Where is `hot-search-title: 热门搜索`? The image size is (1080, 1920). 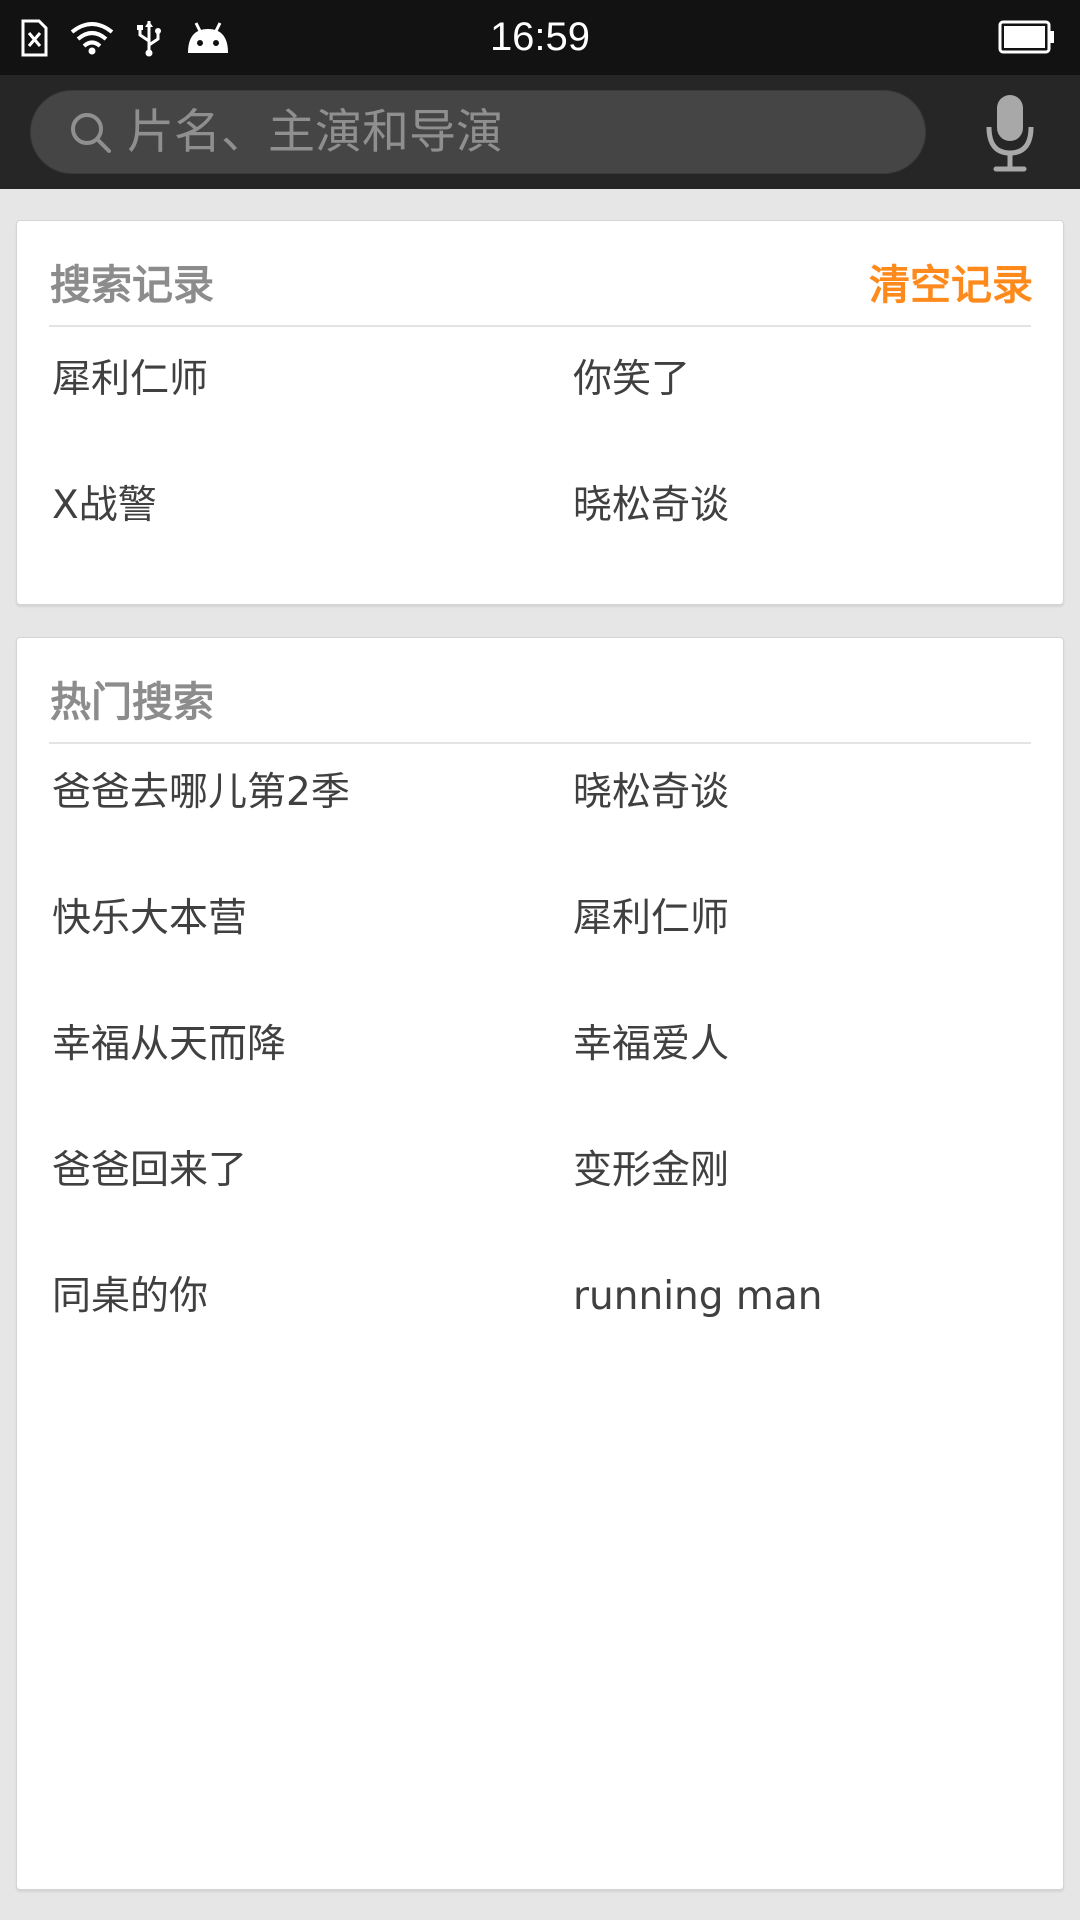 hot-search-title: 热门搜索 is located at coordinates (132, 702).